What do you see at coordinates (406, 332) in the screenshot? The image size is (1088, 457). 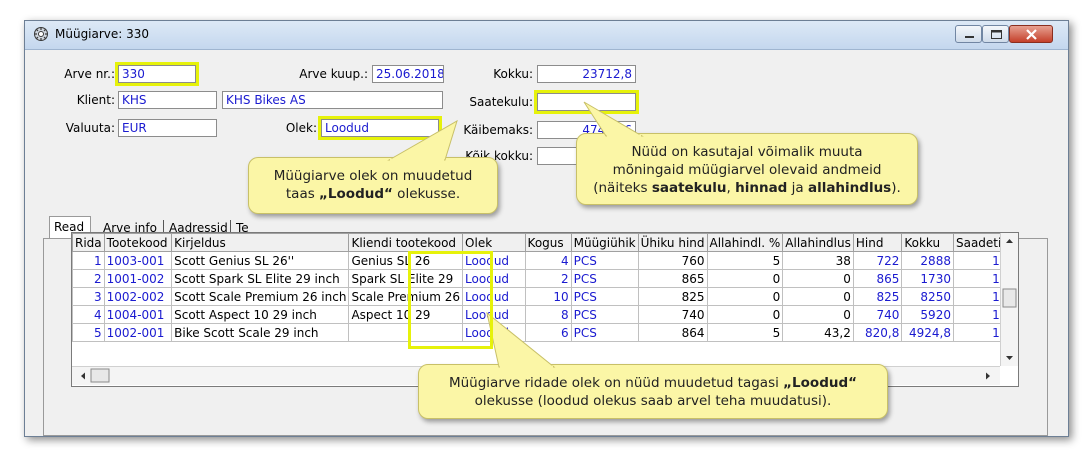 I see `cell-kliendi-tootekood` at bounding box center [406, 332].